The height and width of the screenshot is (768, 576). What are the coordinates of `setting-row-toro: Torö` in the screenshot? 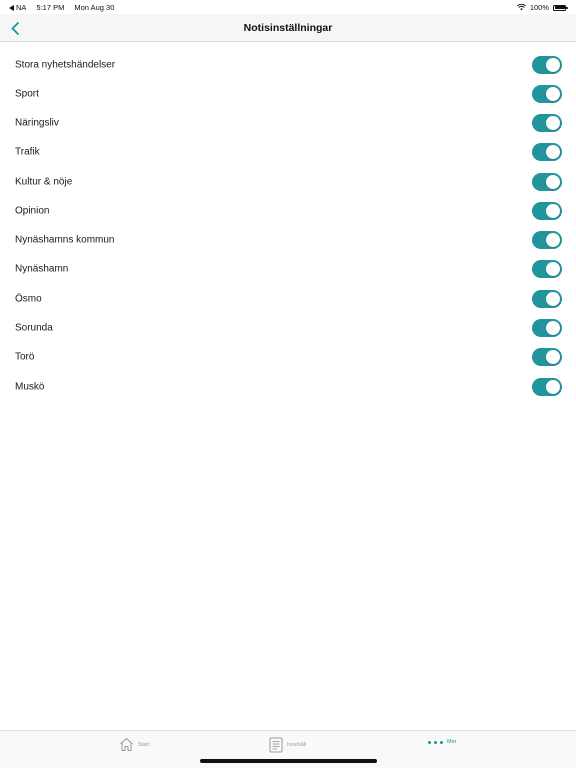 It's located at (288, 357).